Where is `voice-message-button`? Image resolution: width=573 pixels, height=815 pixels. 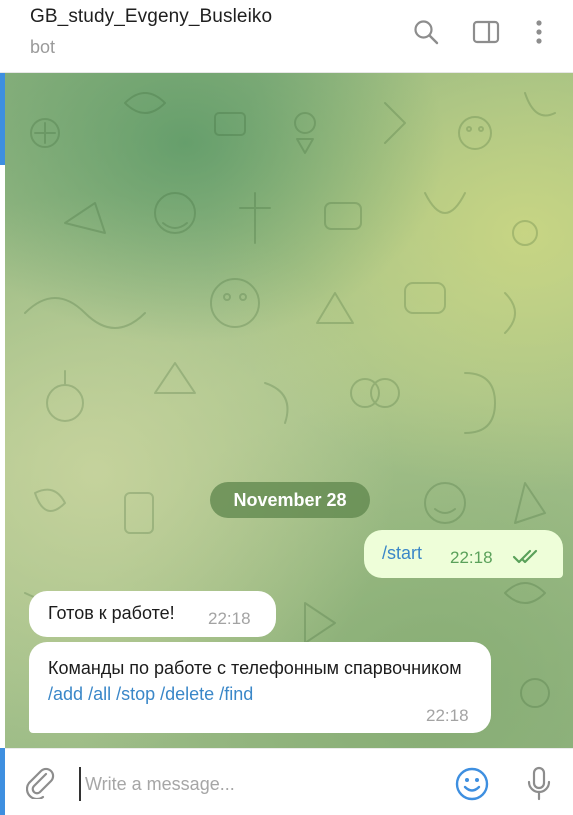
voice-message-button is located at coordinates (539, 784).